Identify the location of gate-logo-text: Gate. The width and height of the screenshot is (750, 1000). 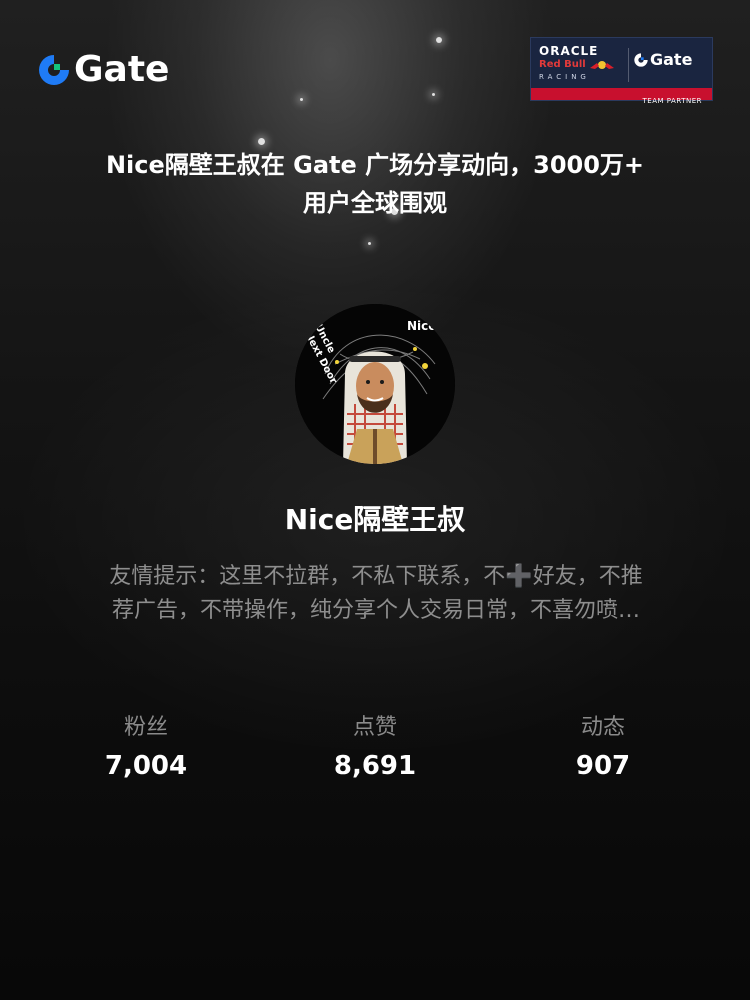
(122, 69).